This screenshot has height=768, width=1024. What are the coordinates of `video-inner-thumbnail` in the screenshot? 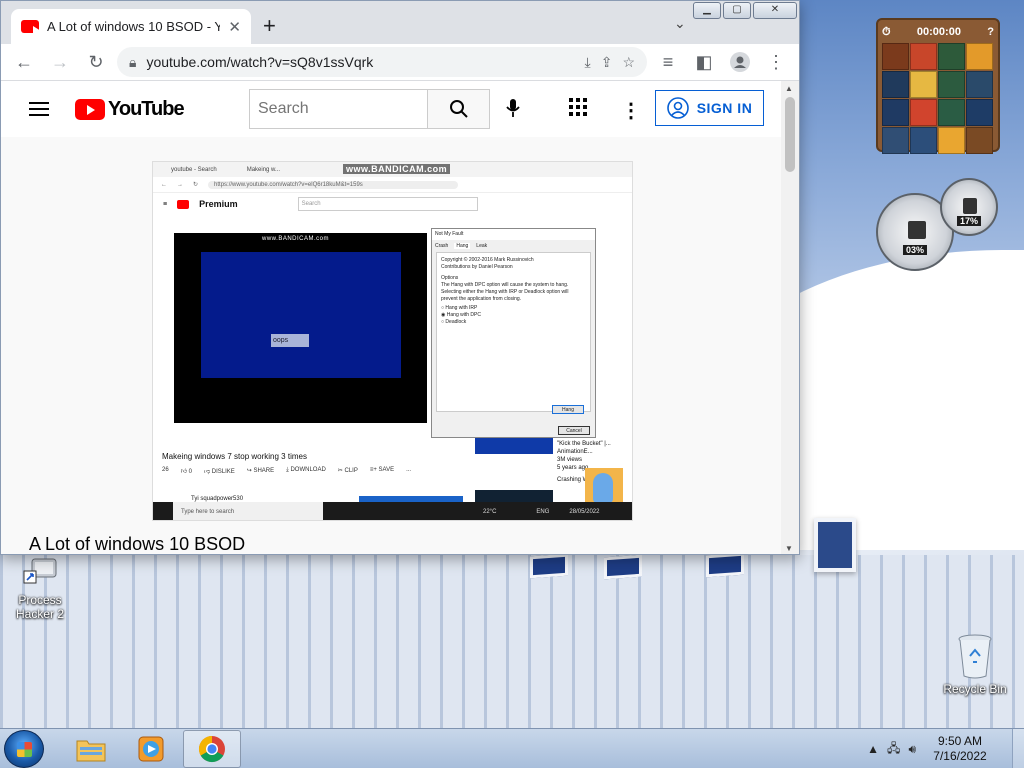 It's located at (514, 446).